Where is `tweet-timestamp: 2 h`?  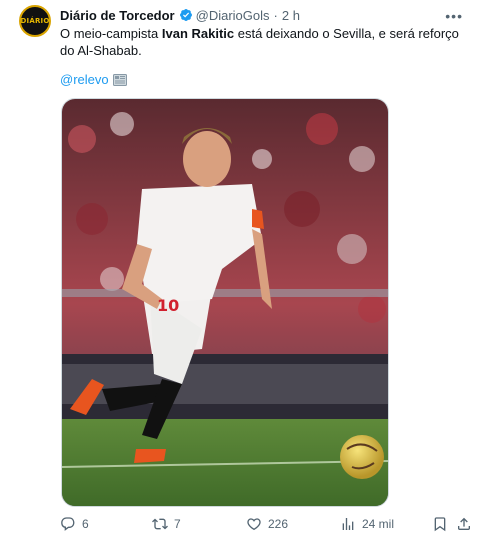
tweet-timestamp: 2 h is located at coordinates (291, 15).